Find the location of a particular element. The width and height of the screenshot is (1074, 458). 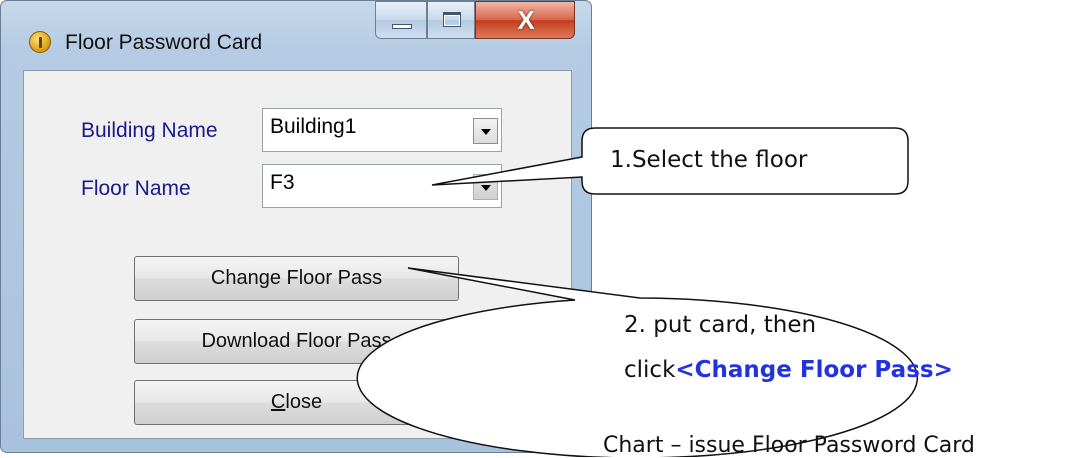

floor-name-select: F3 is located at coordinates (382, 186).